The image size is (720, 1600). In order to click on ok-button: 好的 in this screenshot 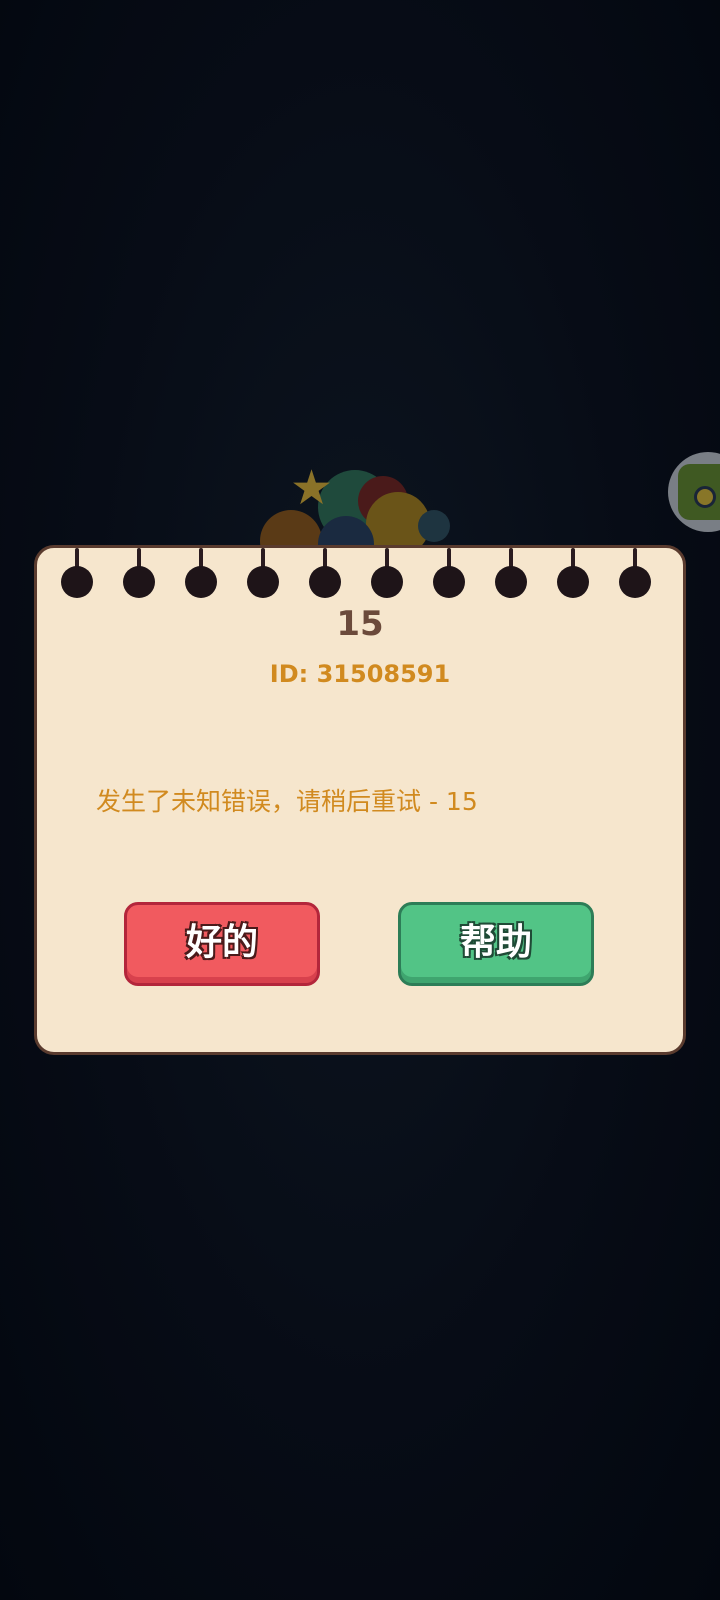, I will do `click(222, 944)`.